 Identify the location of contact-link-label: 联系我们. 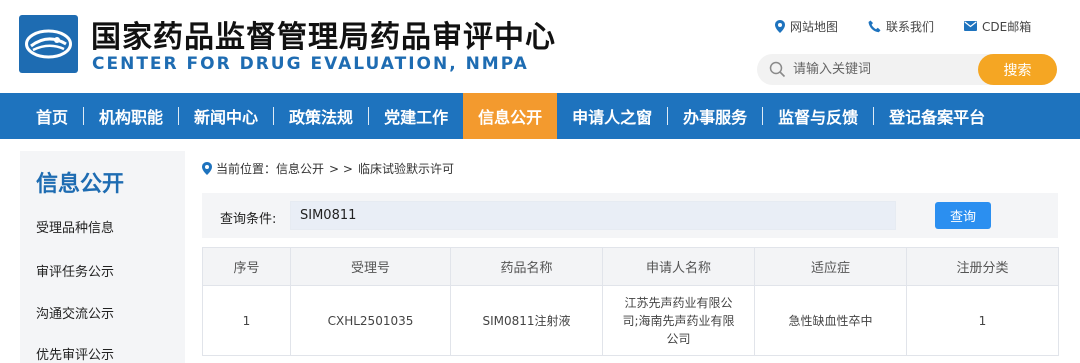
(910, 26).